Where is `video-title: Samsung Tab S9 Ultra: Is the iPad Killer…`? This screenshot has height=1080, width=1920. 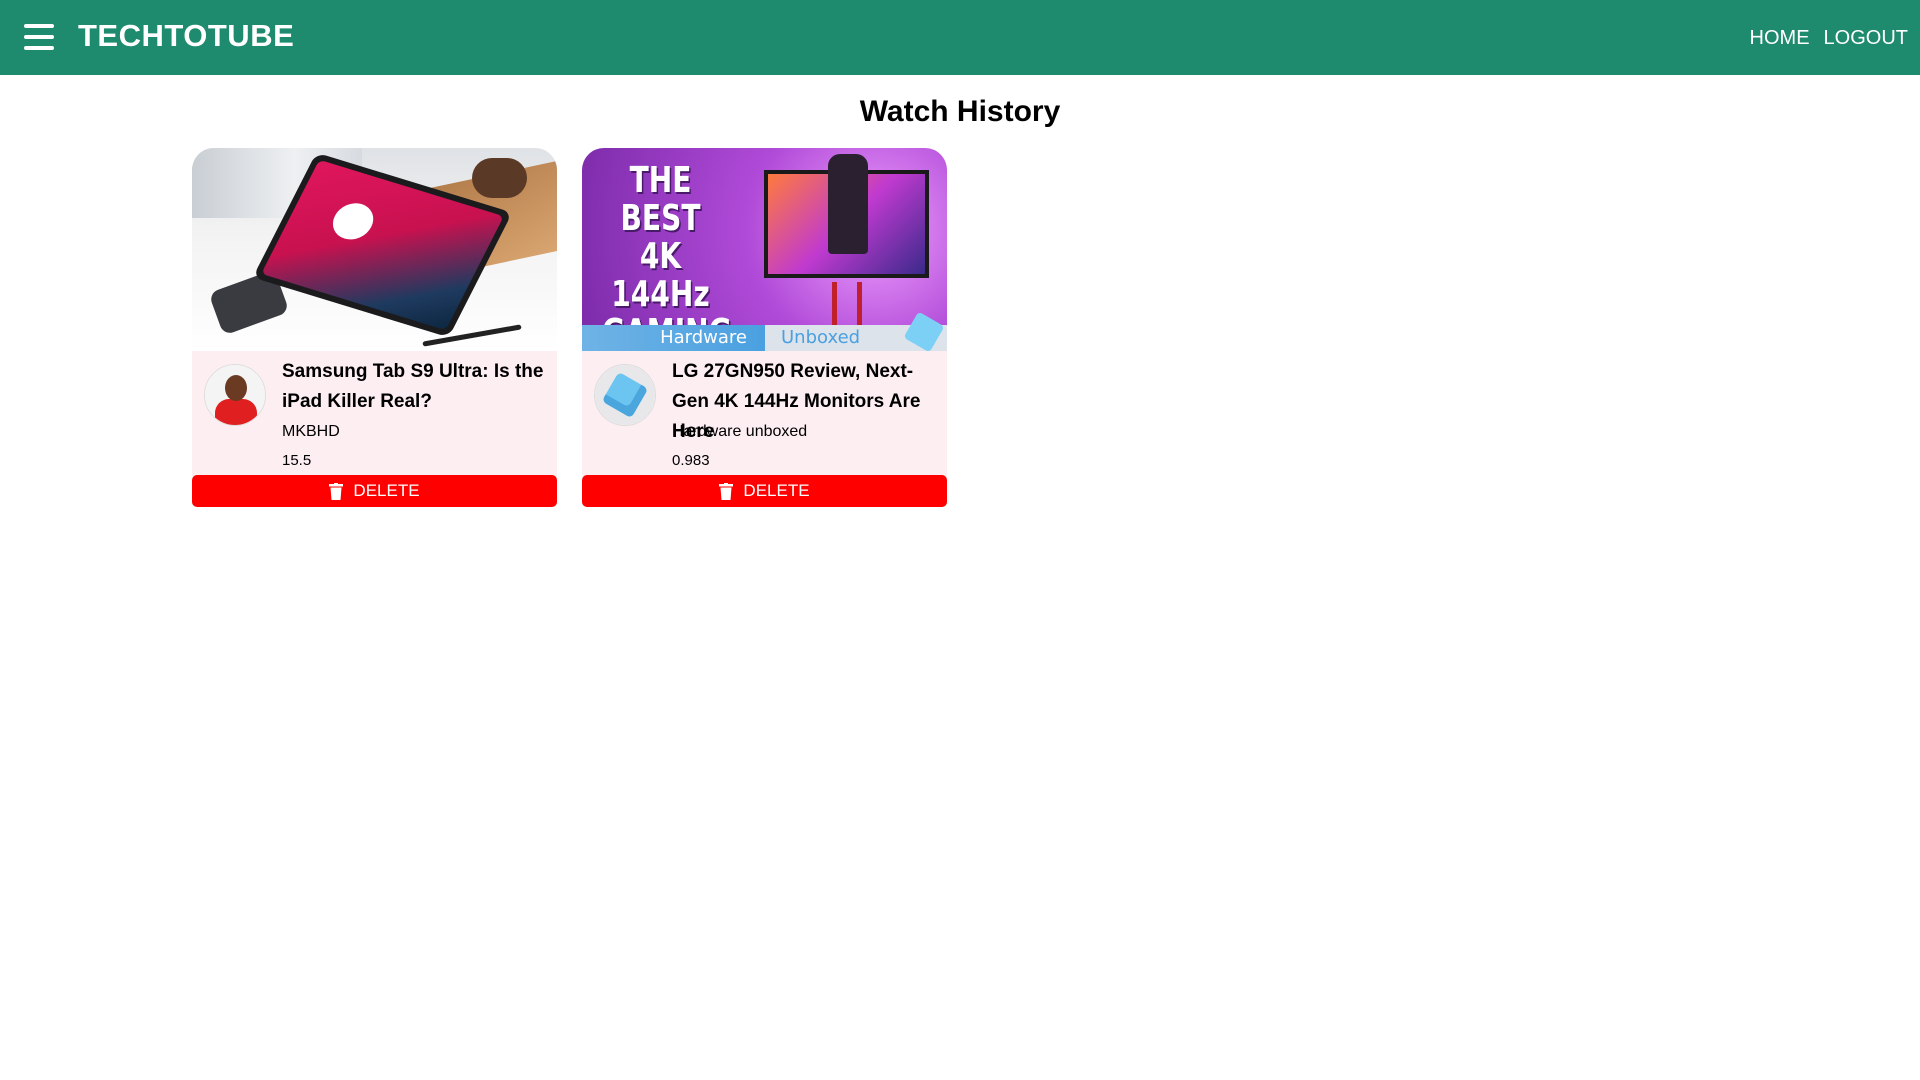 video-title: Samsung Tab S9 Ultra: Is the iPad Killer… is located at coordinates (418, 387).